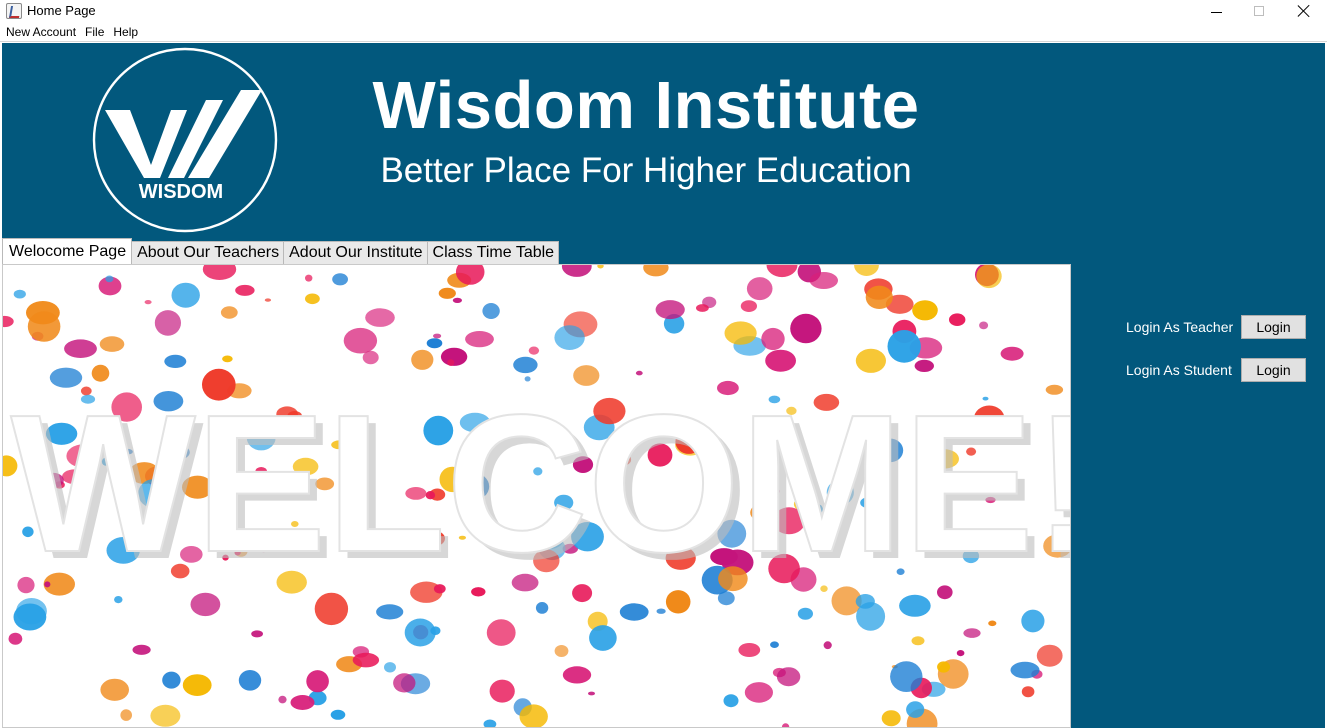  I want to click on teacher-login-row: Login As Teacher Login, so click(1216, 327).